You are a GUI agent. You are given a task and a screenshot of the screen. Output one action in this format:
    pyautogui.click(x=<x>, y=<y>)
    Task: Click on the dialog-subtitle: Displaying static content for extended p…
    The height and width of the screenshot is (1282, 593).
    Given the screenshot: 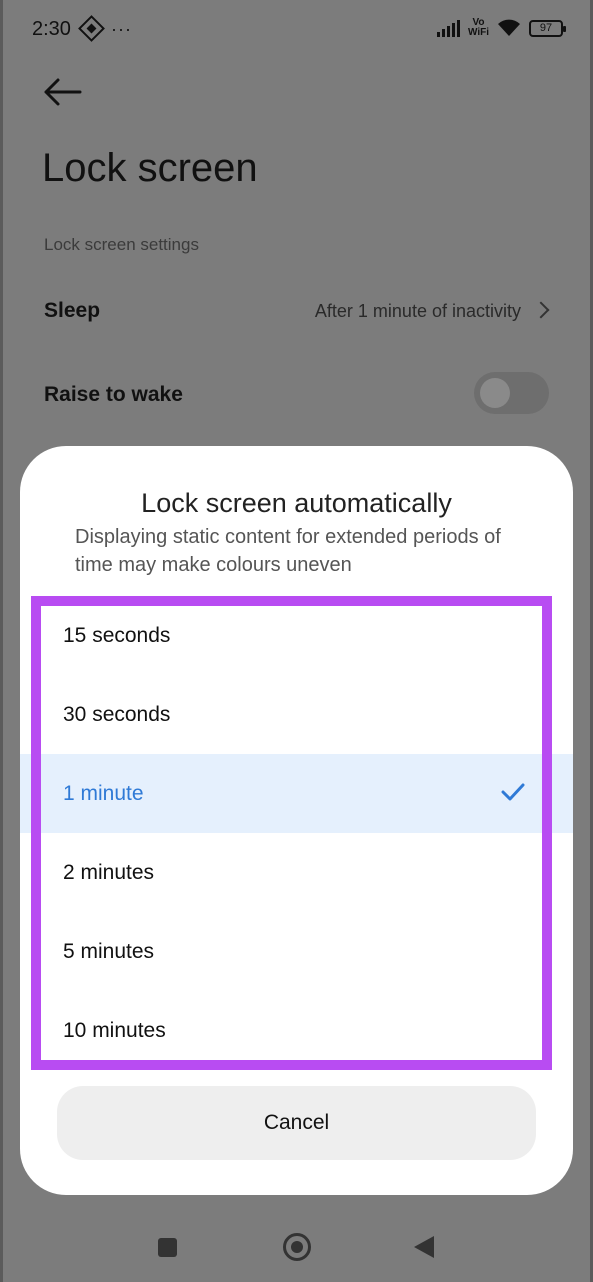 What is the action you would take?
    pyautogui.click(x=288, y=551)
    